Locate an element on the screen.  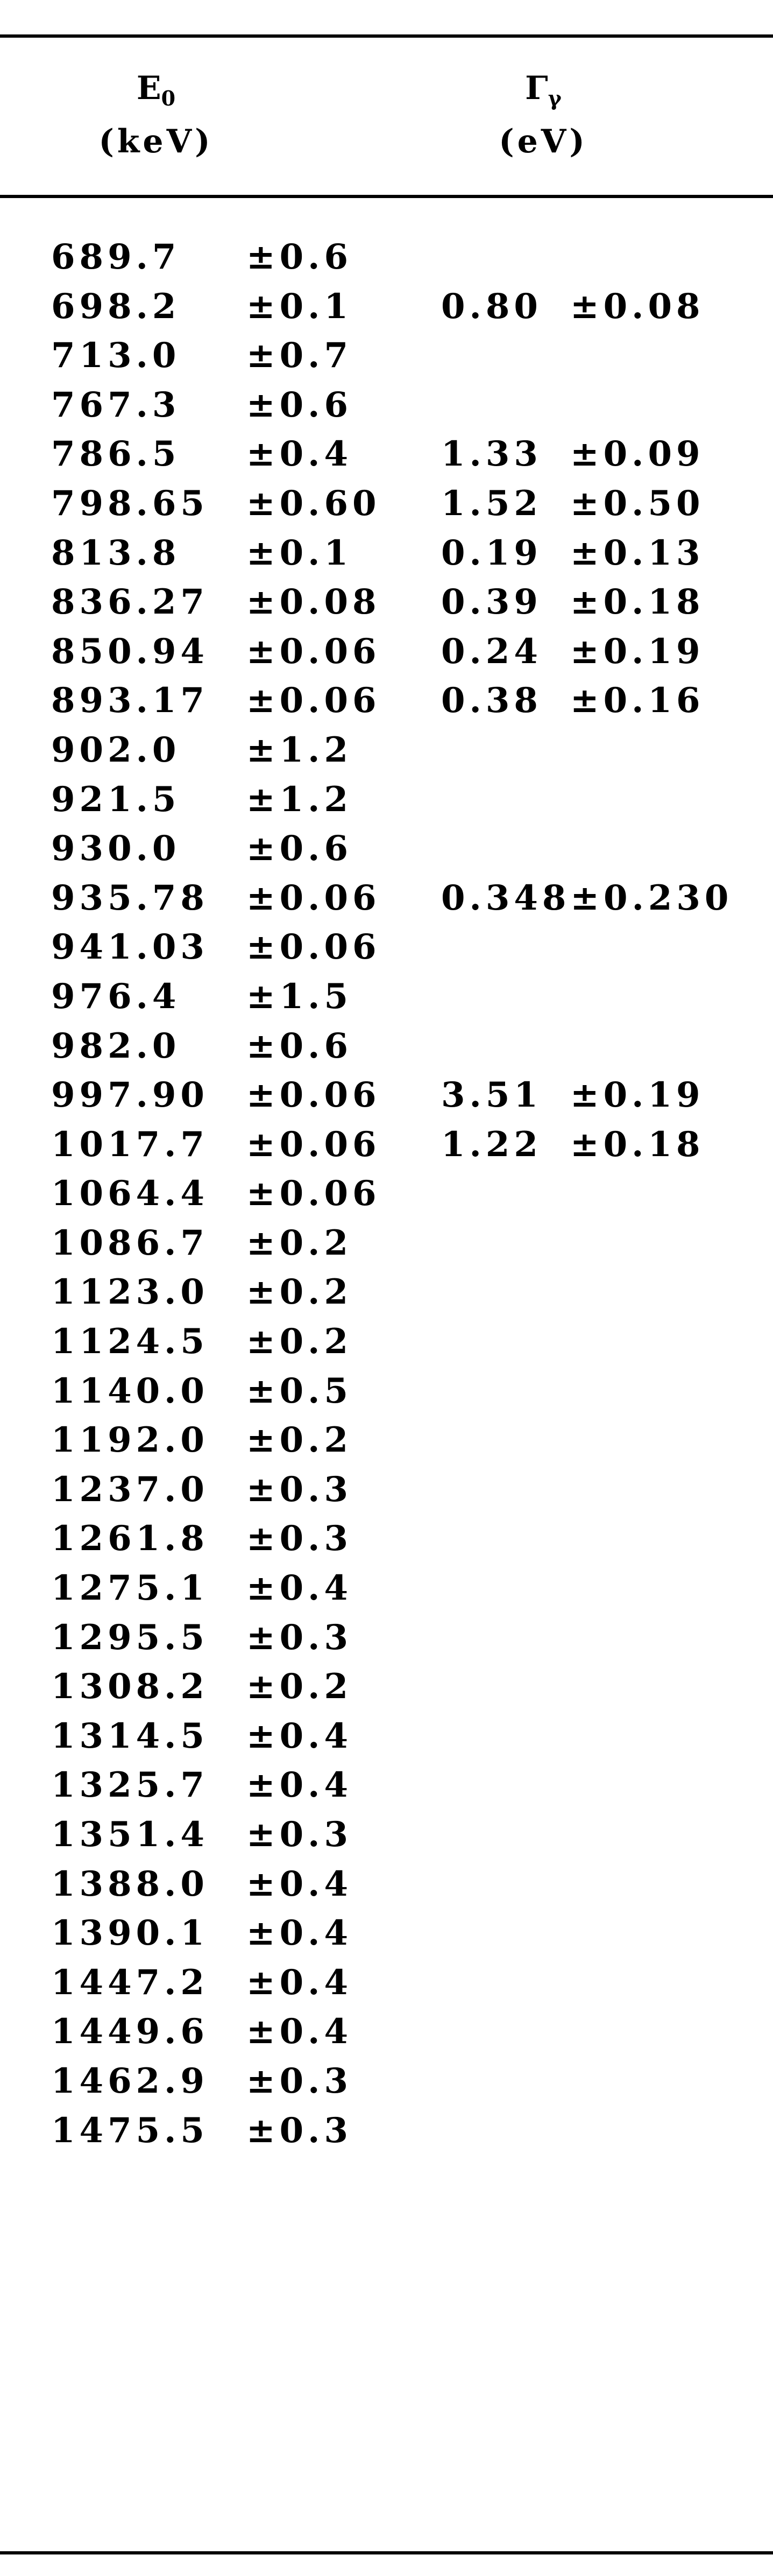
table-row: 713.0 ±0.7 is located at coordinates (386, 356).